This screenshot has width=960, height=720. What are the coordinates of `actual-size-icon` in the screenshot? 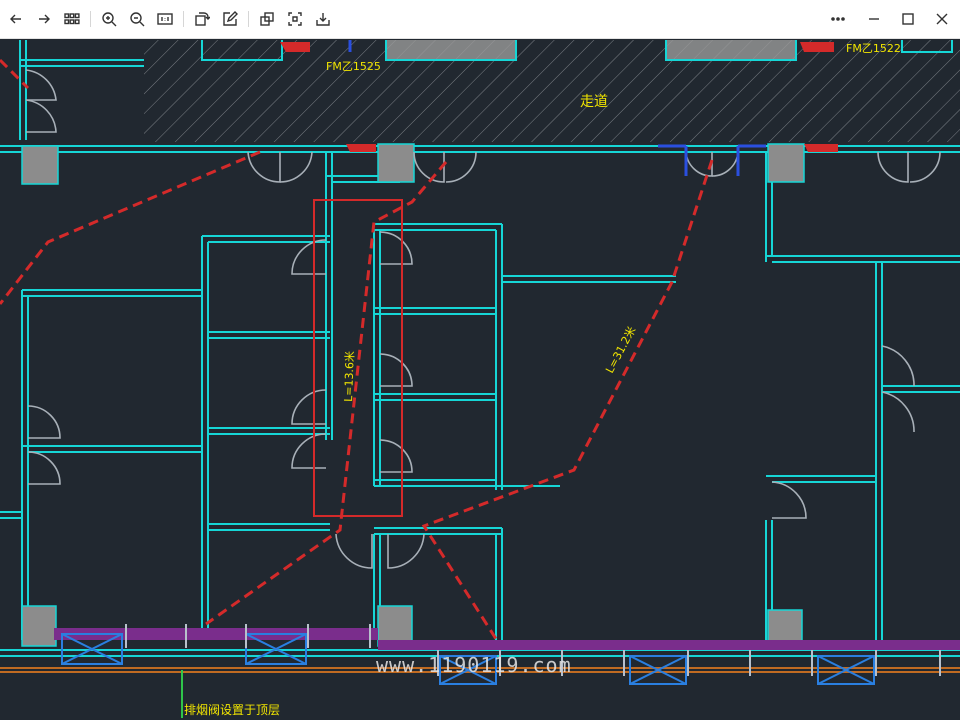 It's located at (165, 19).